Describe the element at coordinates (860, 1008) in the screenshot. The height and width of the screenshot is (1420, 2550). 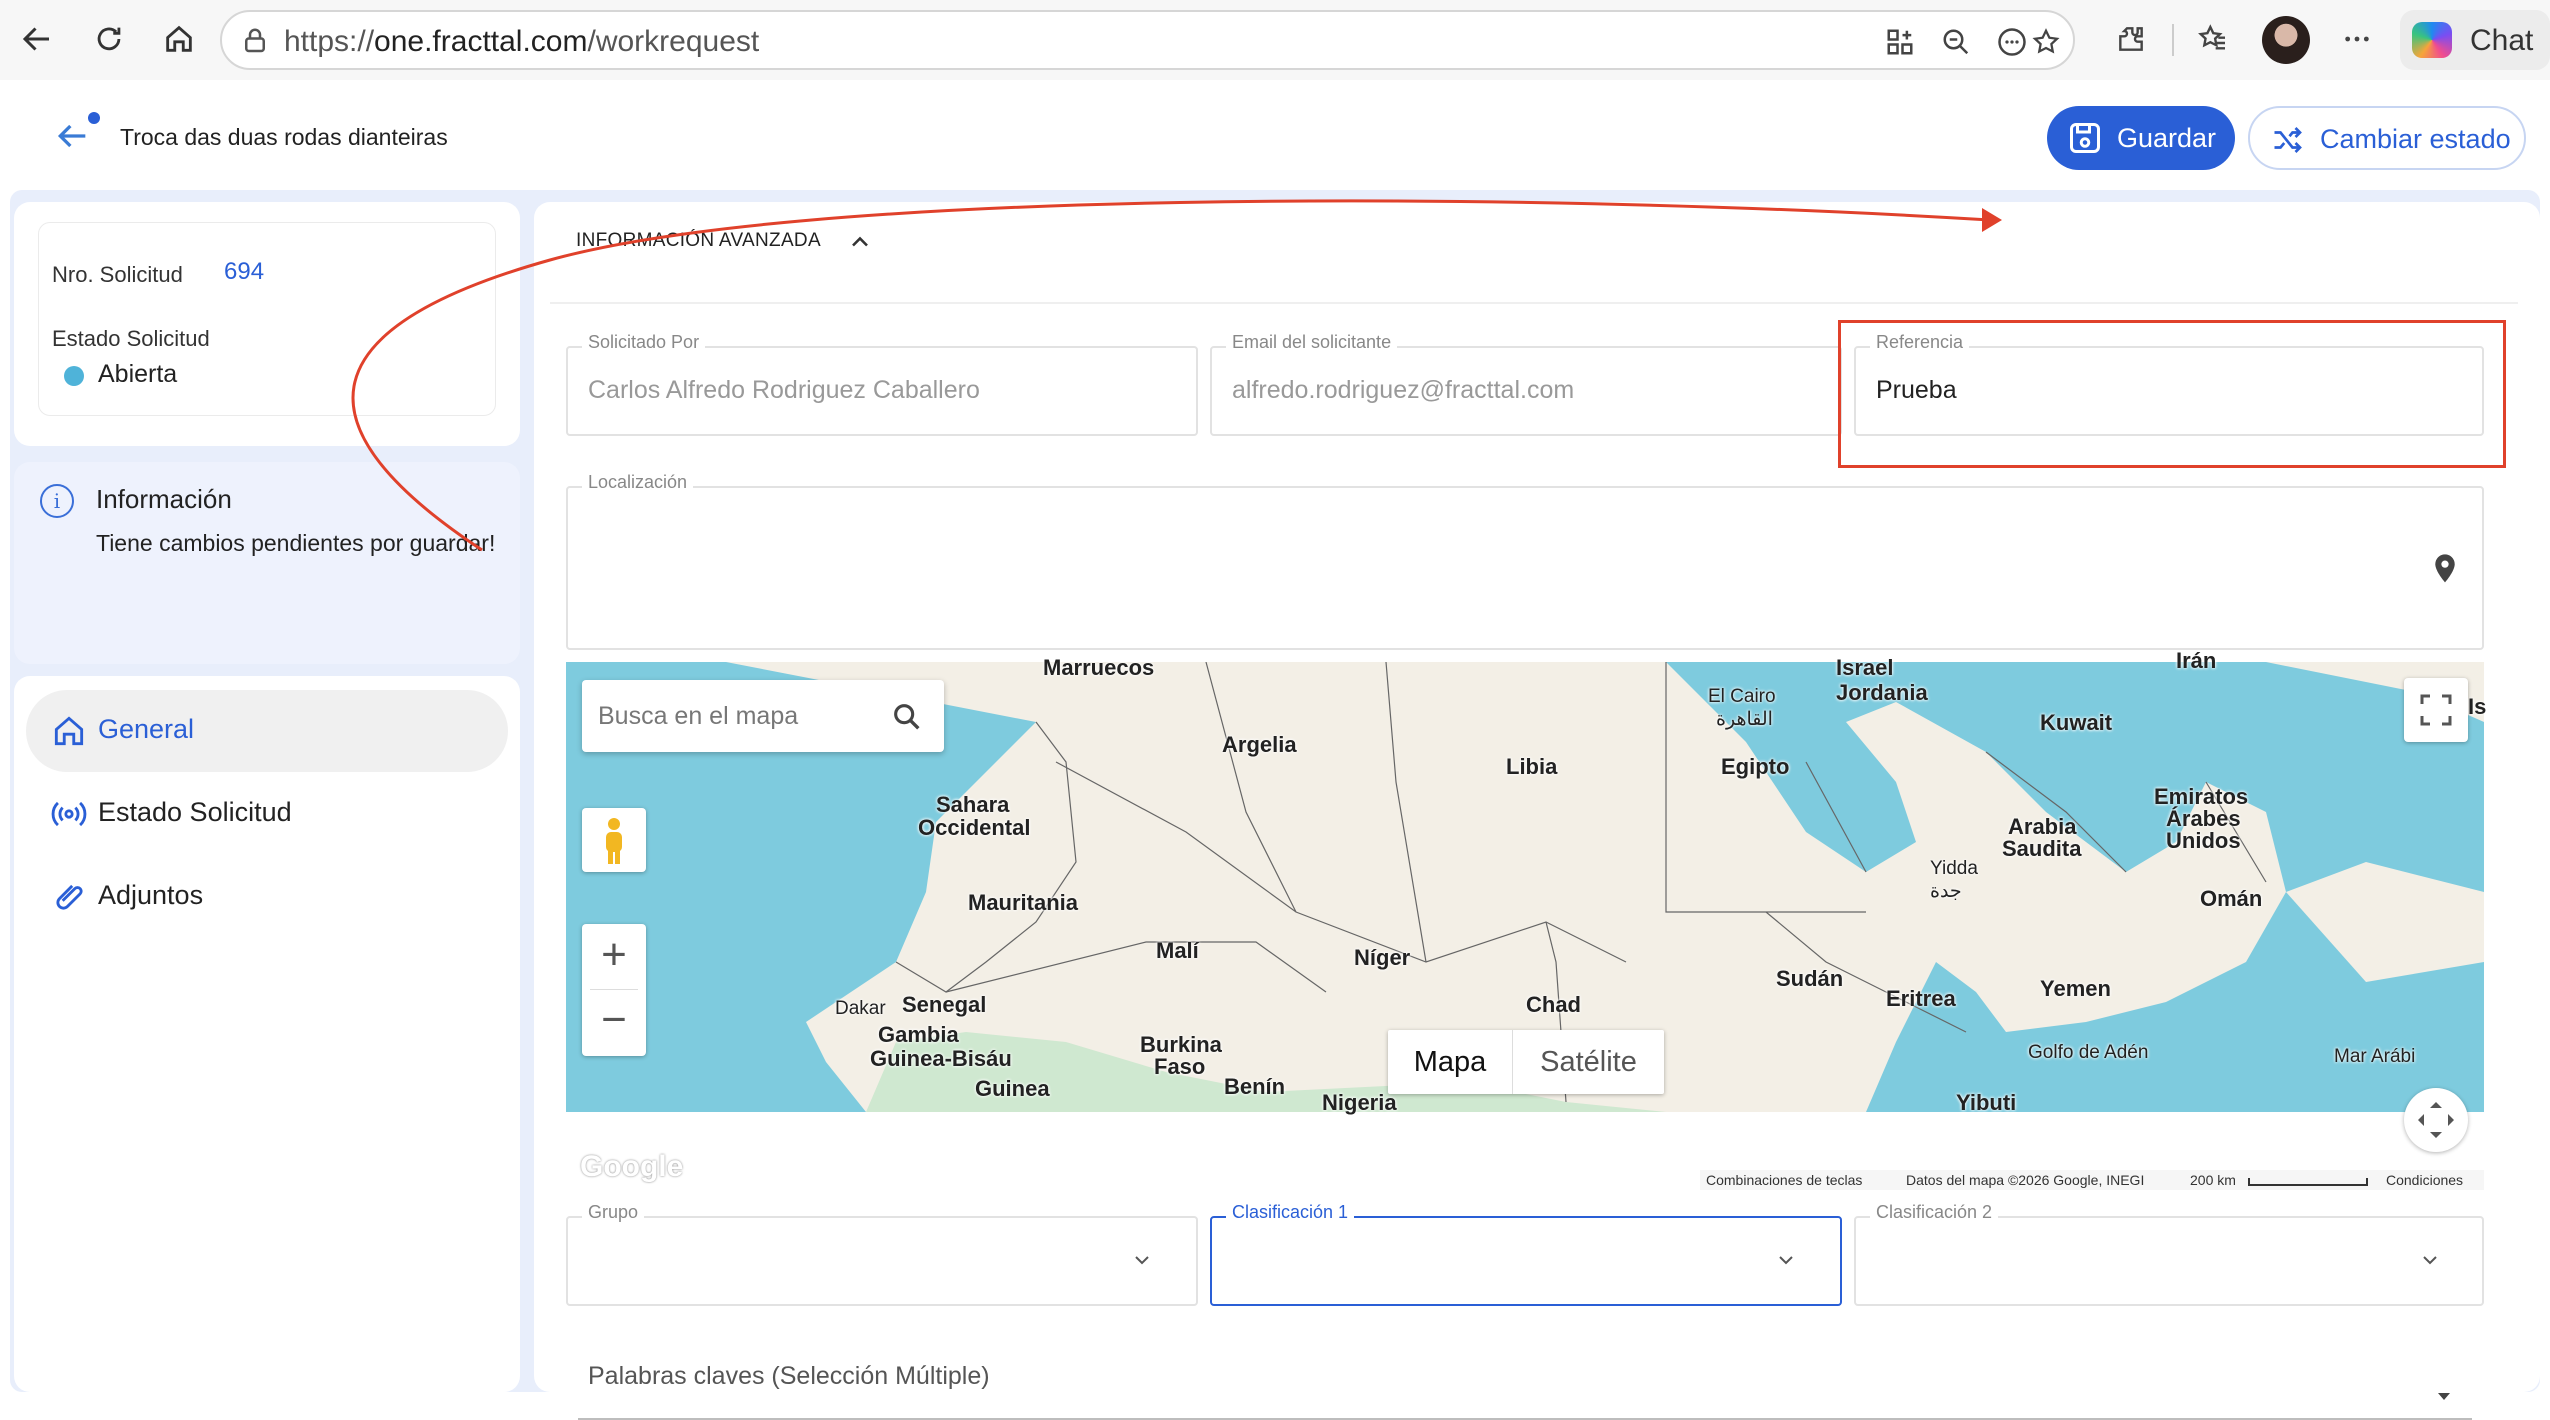
I see `map-label-dakar: Dakar` at that location.